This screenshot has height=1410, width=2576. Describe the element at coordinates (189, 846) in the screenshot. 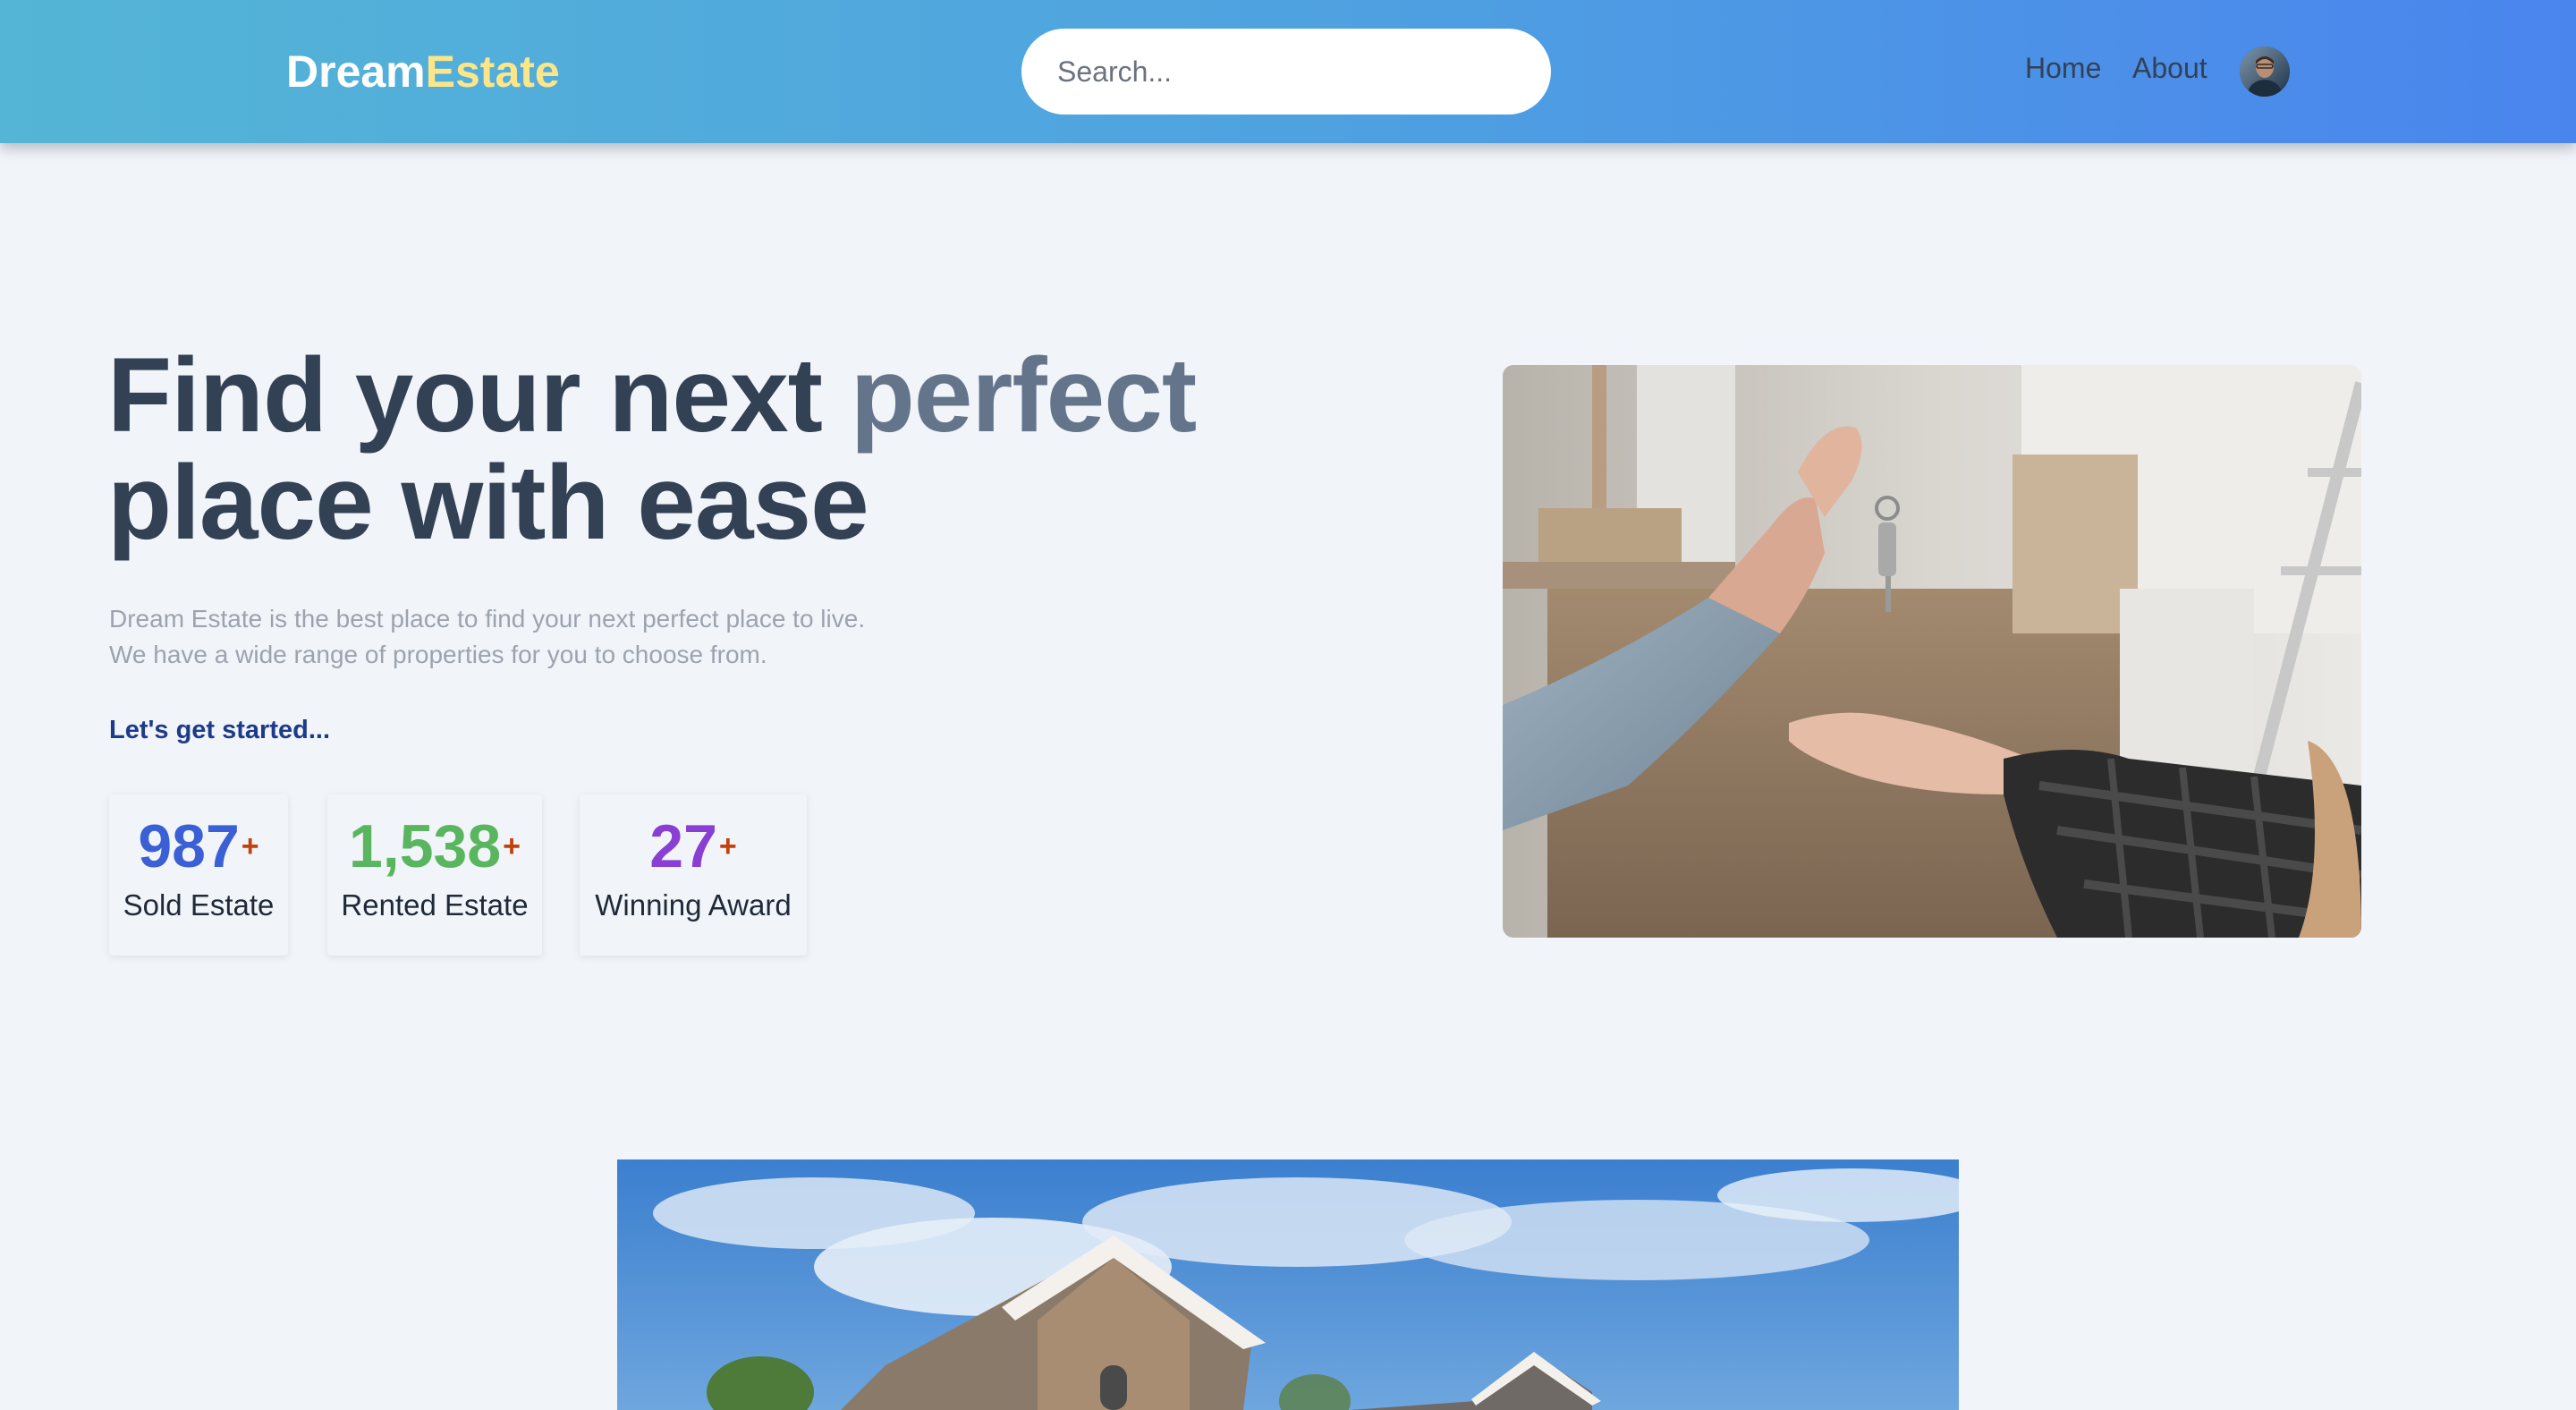

I see `stat-number: 987` at that location.